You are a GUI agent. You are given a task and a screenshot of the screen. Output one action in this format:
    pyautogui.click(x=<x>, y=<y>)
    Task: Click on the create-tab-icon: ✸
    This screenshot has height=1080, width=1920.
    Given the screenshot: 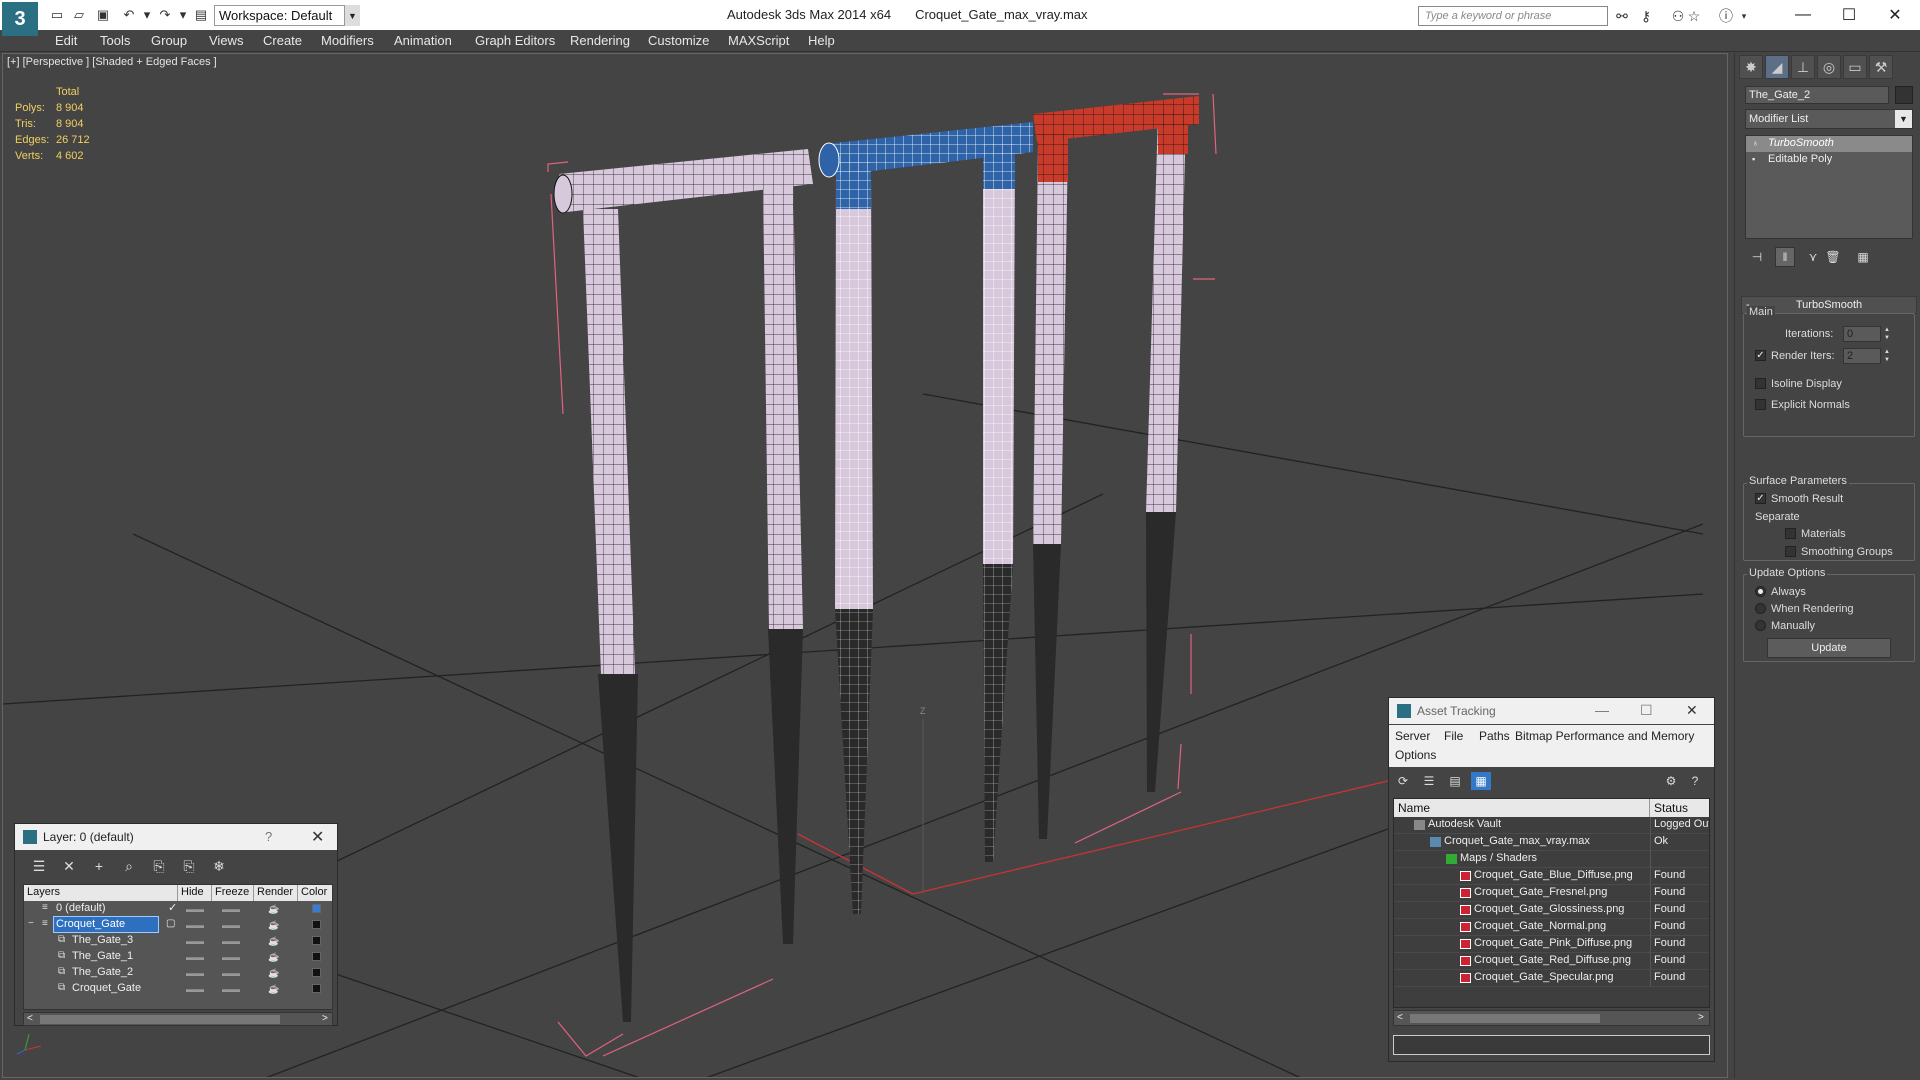 What is the action you would take?
    pyautogui.click(x=1751, y=67)
    